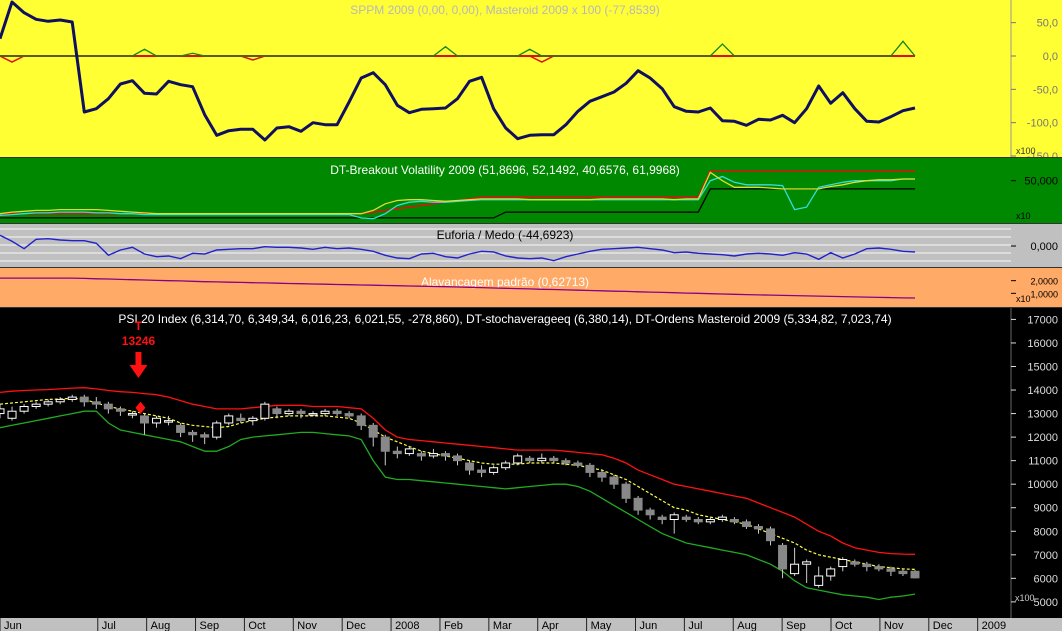 Image resolution: width=1062 pixels, height=631 pixels. Describe the element at coordinates (1050, 57) in the screenshot. I see `sppm-tick-label: 0,0` at that location.